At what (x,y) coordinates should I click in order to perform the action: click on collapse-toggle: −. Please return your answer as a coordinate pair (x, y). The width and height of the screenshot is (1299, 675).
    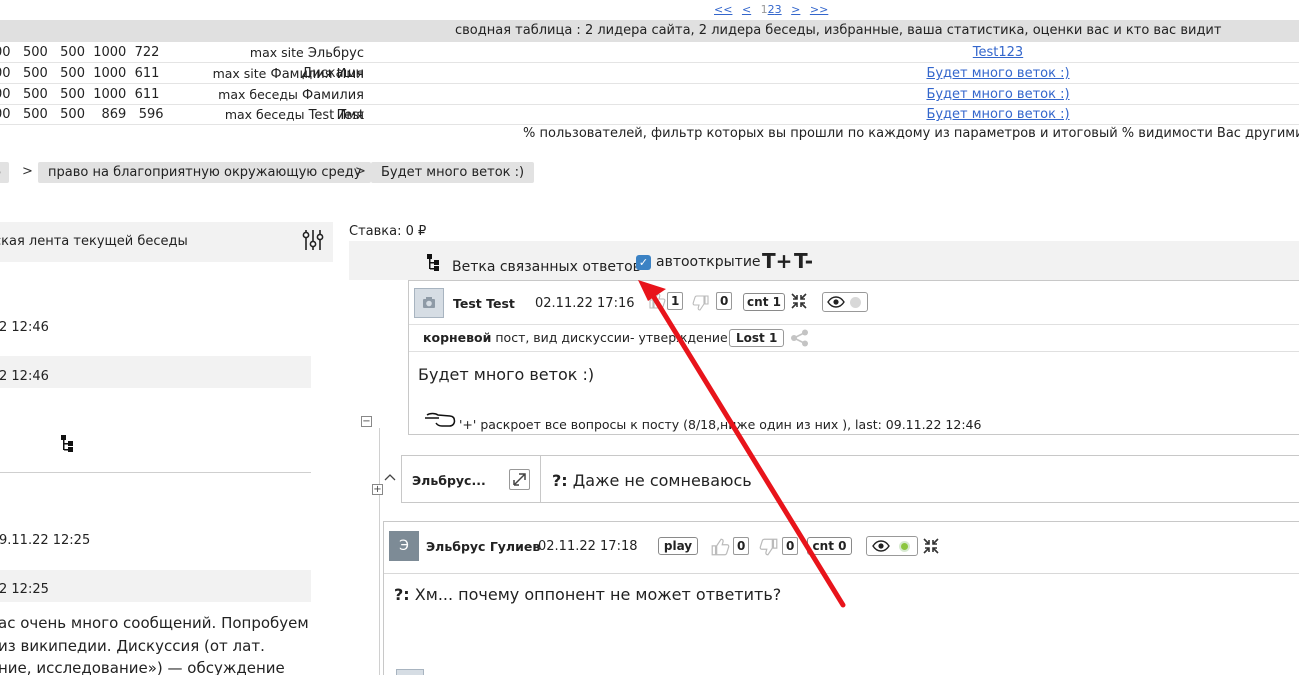
    Looking at the image, I should click on (366, 421).